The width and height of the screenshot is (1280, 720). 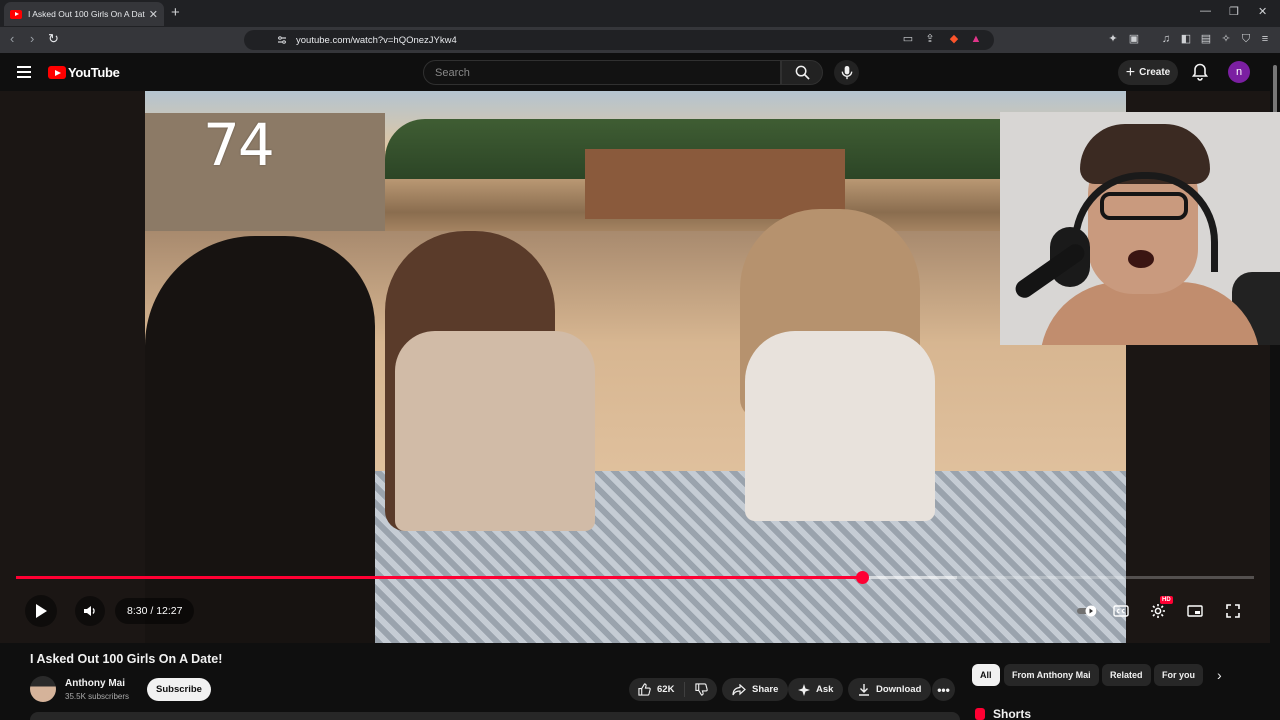 I want to click on mute-button, so click(x=90, y=611).